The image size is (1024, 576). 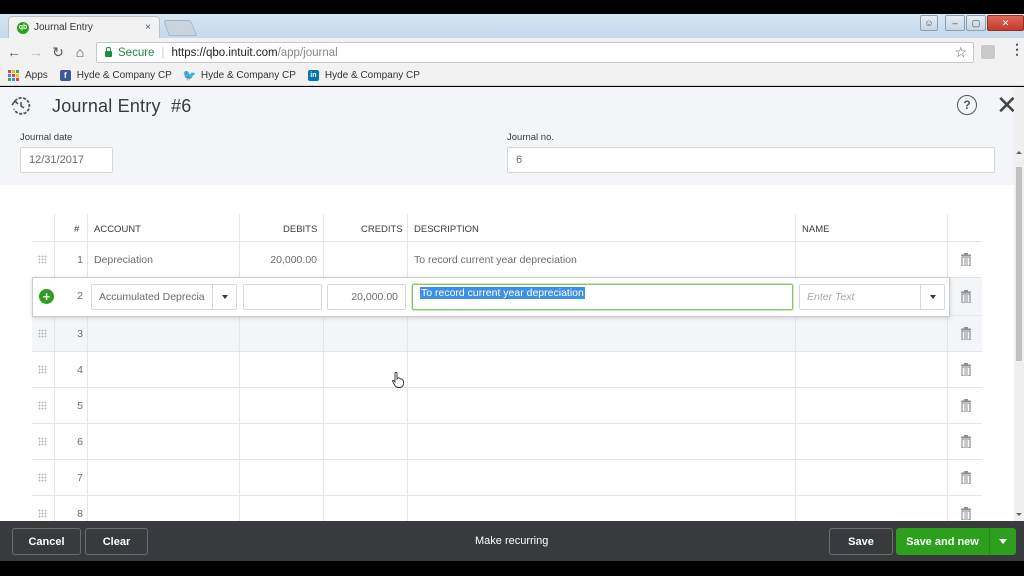 I want to click on browser-tab: qb Journal Entry ×, so click(x=84, y=27).